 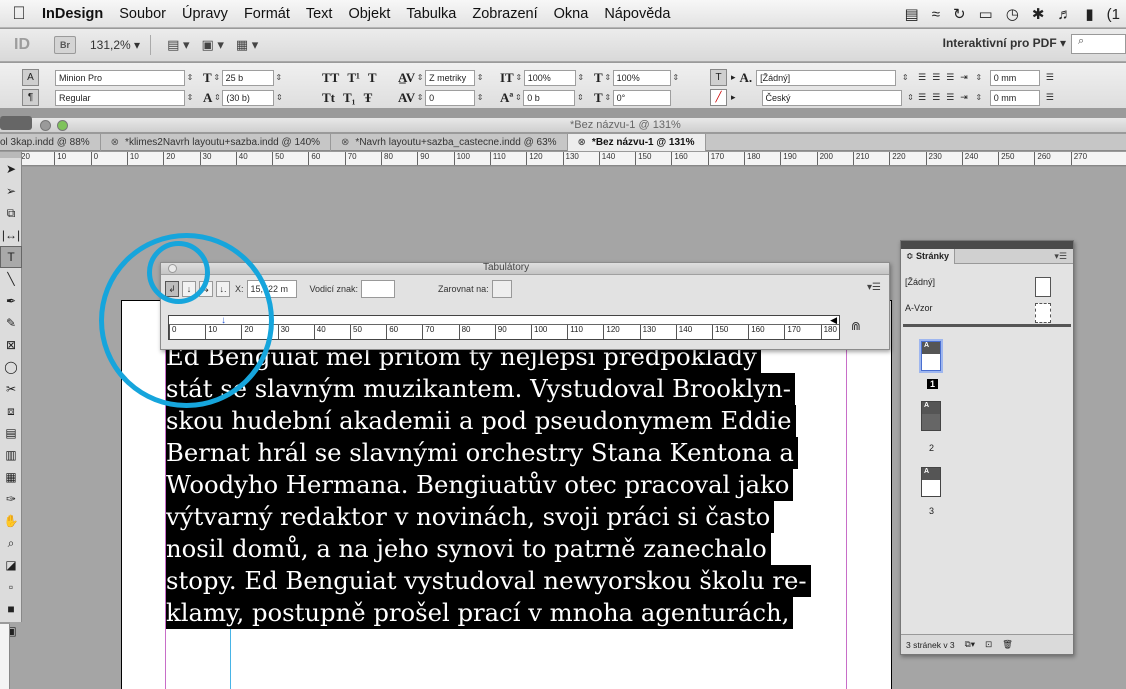 I want to click on scissors-tool-icon: ✂, so click(x=11, y=389).